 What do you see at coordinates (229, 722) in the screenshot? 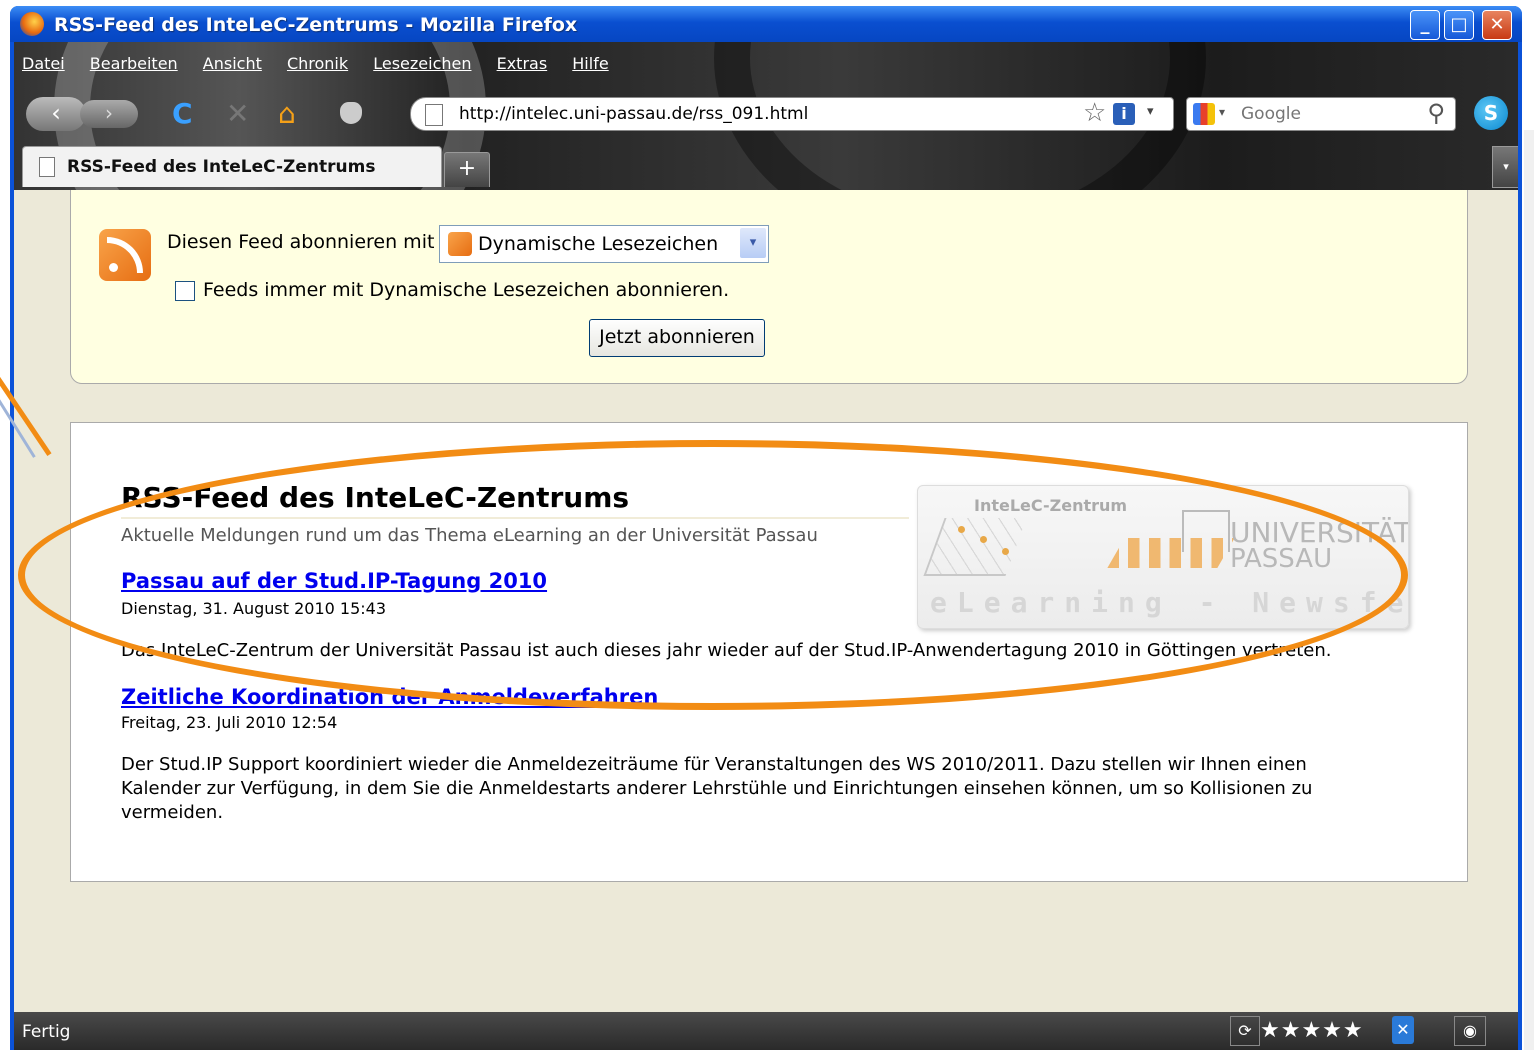
I see `feed-item-date: Freitag, 23. Juli 2010 12:54` at bounding box center [229, 722].